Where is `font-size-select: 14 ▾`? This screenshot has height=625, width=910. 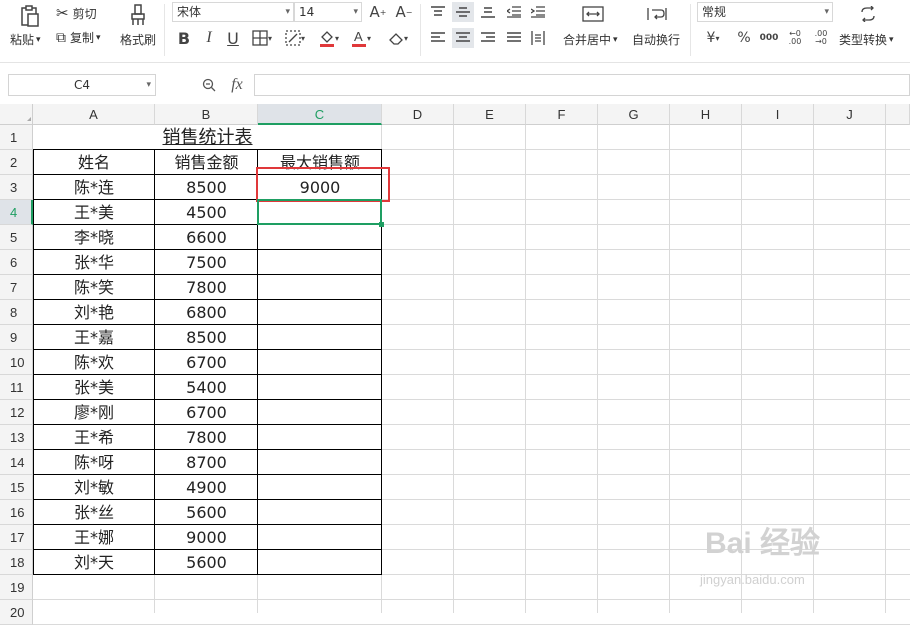 font-size-select: 14 ▾ is located at coordinates (328, 12).